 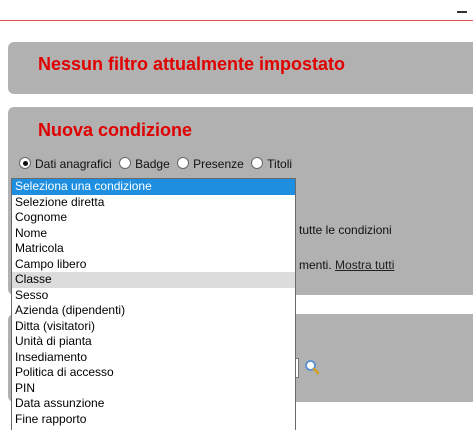 What do you see at coordinates (312, 367) in the screenshot?
I see `search-icon` at bounding box center [312, 367].